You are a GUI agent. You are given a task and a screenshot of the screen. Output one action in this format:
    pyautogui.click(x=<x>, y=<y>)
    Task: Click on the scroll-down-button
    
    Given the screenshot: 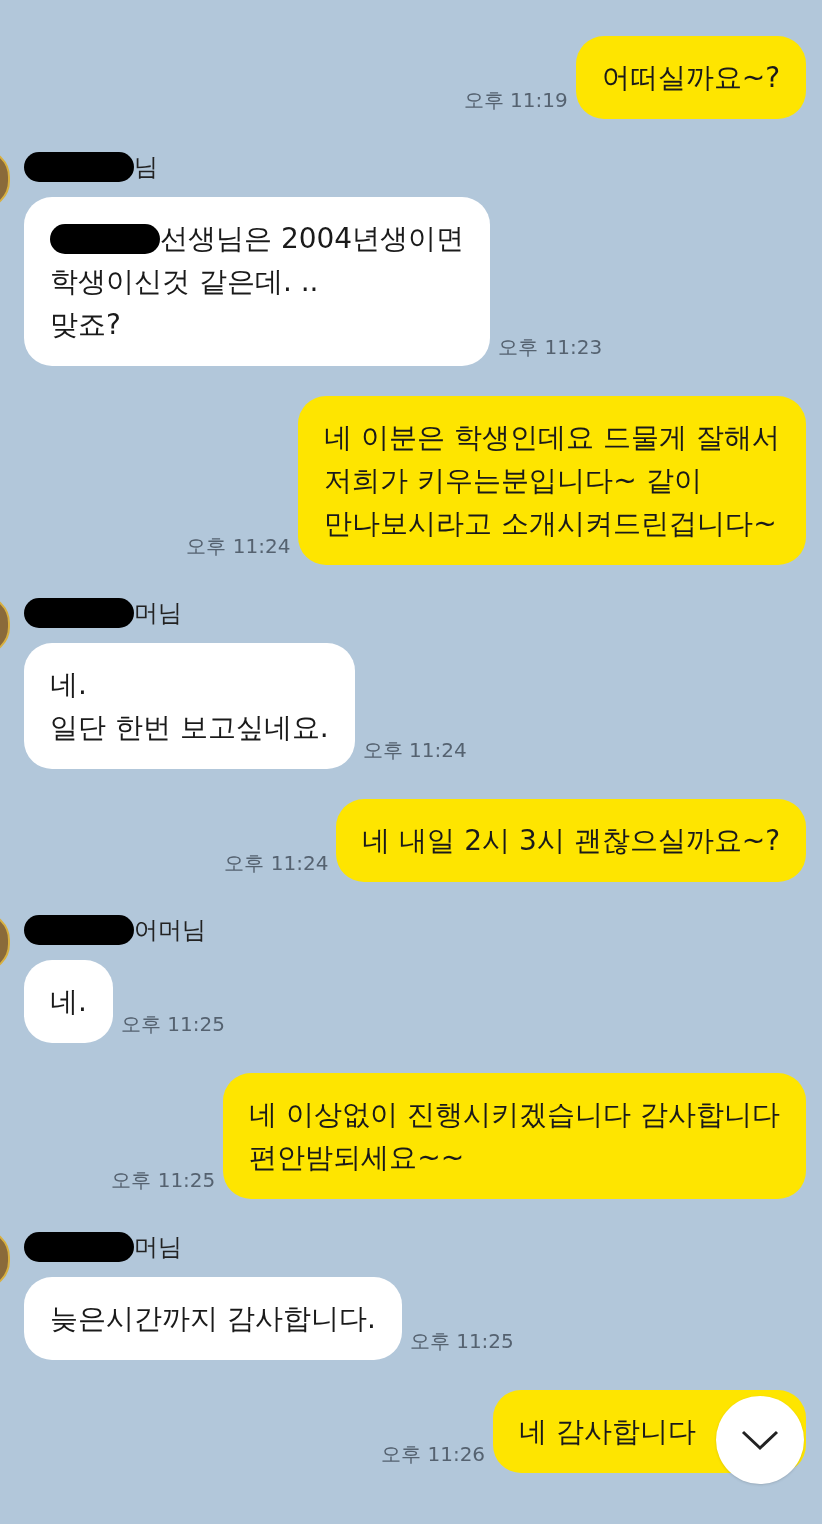 What is the action you would take?
    pyautogui.click(x=760, y=1440)
    